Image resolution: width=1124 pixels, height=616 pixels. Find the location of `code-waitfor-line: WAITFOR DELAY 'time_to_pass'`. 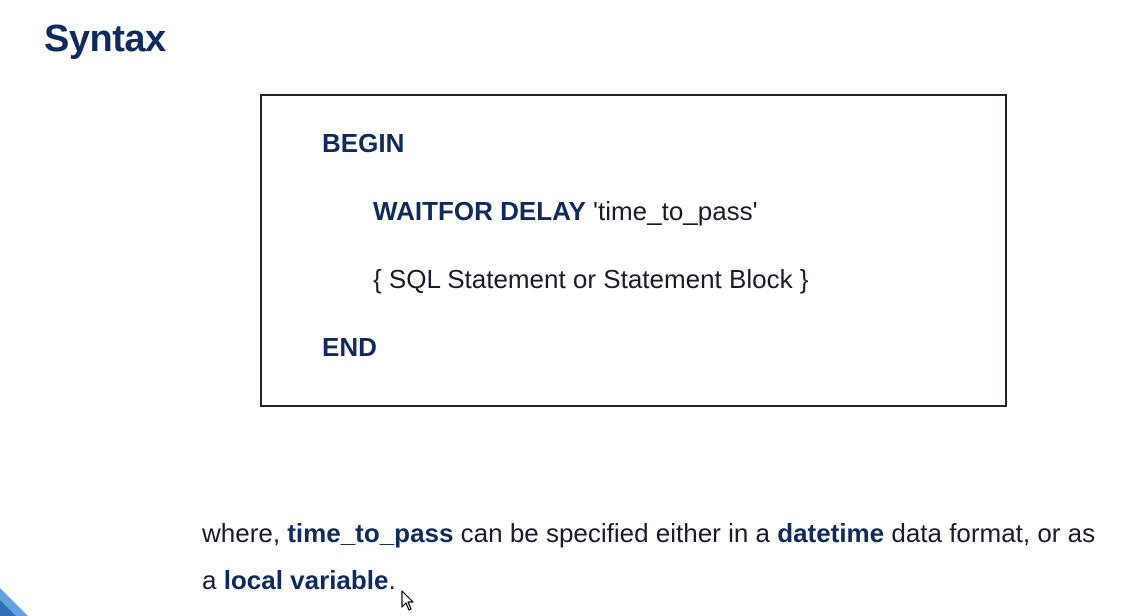

code-waitfor-line: WAITFOR DELAY 'time_to_pass' is located at coordinates (565, 211).